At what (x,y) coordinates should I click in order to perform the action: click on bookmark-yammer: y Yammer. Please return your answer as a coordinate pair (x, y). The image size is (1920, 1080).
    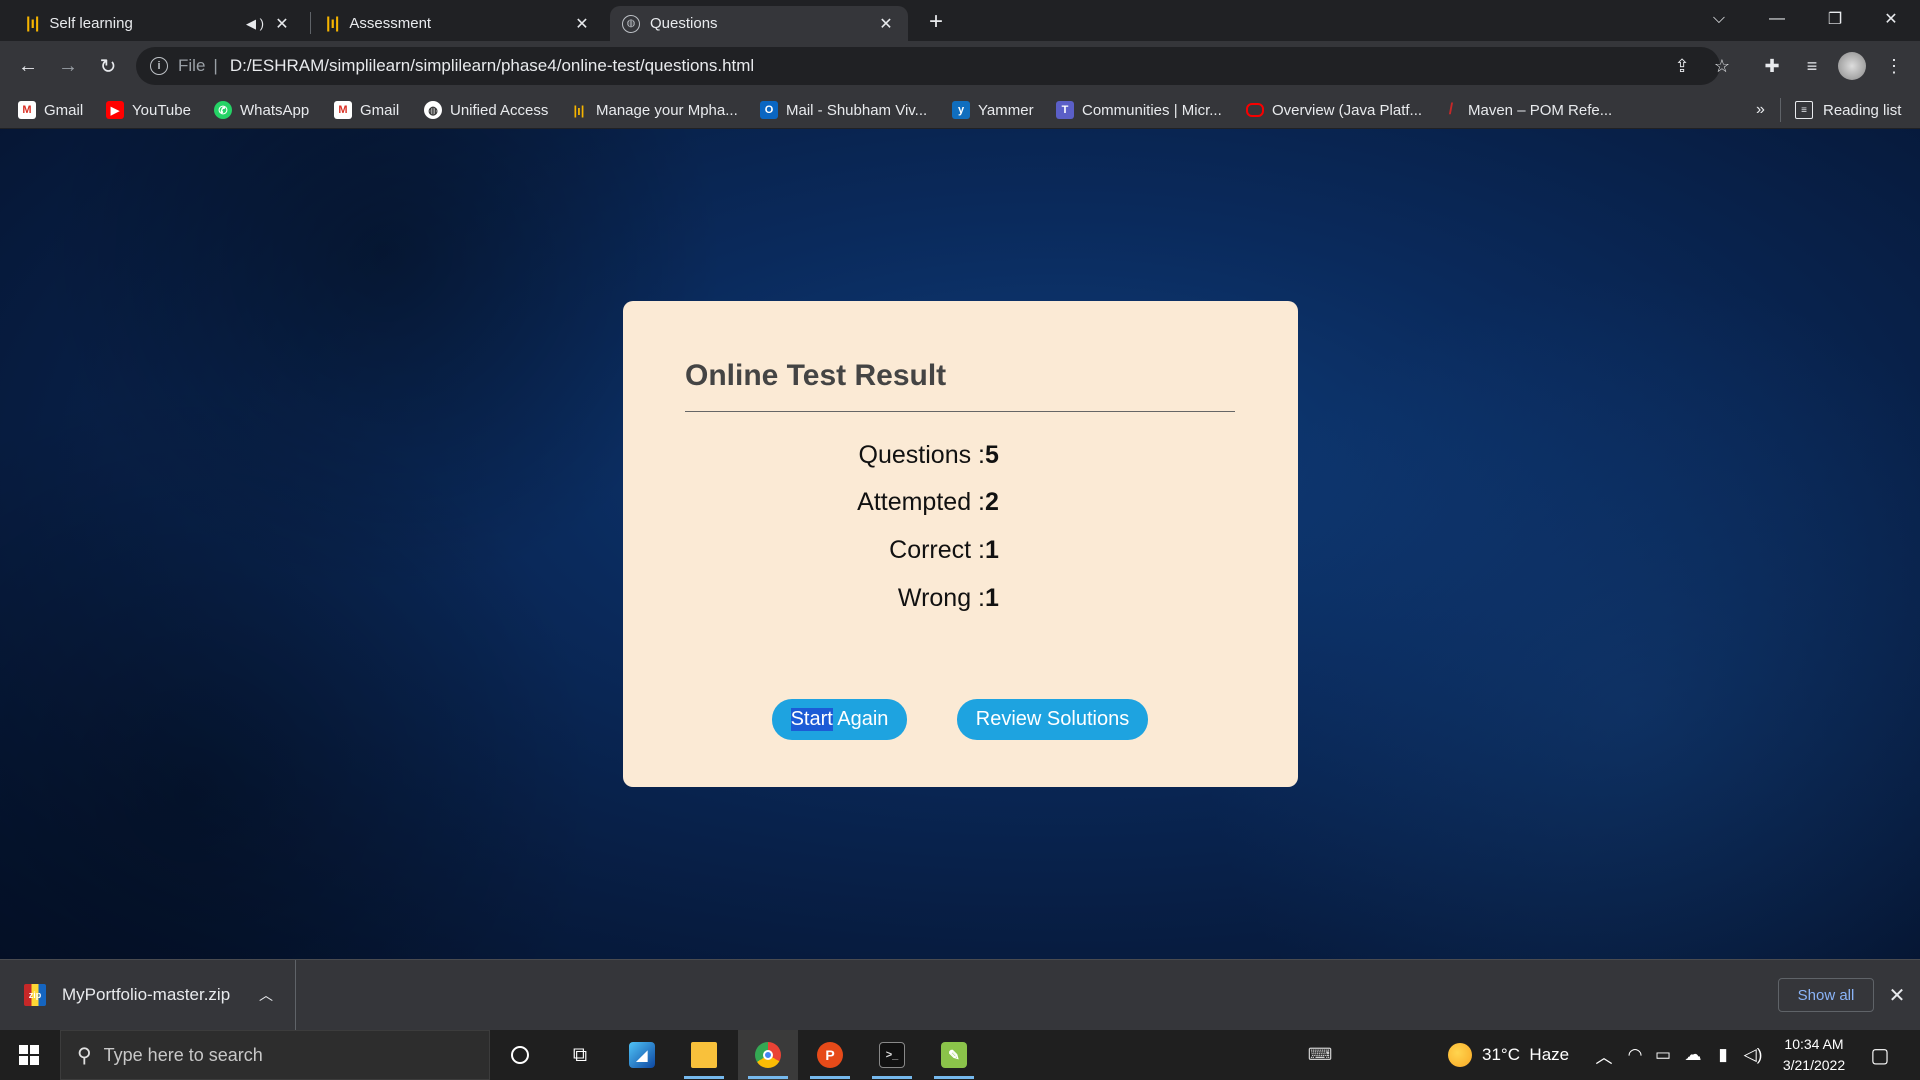
    Looking at the image, I should click on (993, 110).